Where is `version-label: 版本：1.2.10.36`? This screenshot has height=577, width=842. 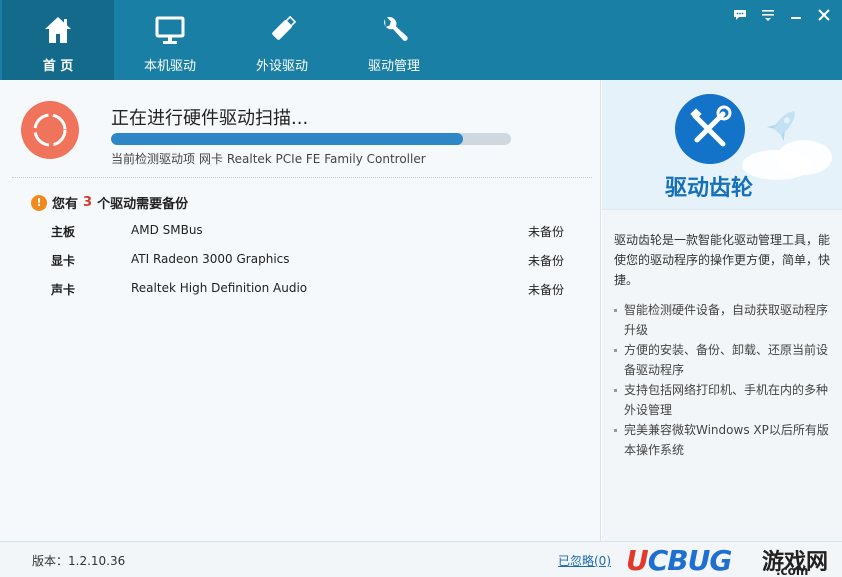
version-label: 版本：1.2.10.36 is located at coordinates (79, 561).